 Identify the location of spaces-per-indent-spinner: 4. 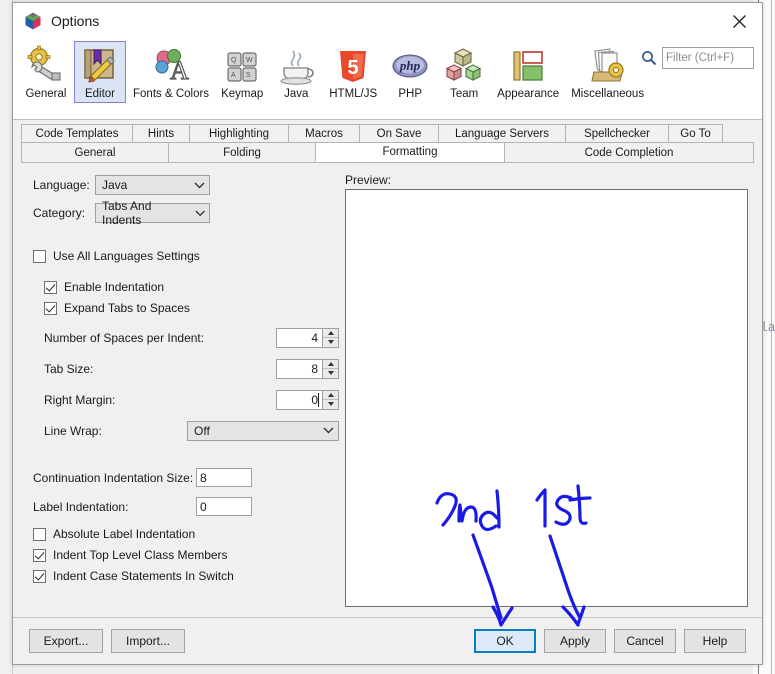
(307, 337).